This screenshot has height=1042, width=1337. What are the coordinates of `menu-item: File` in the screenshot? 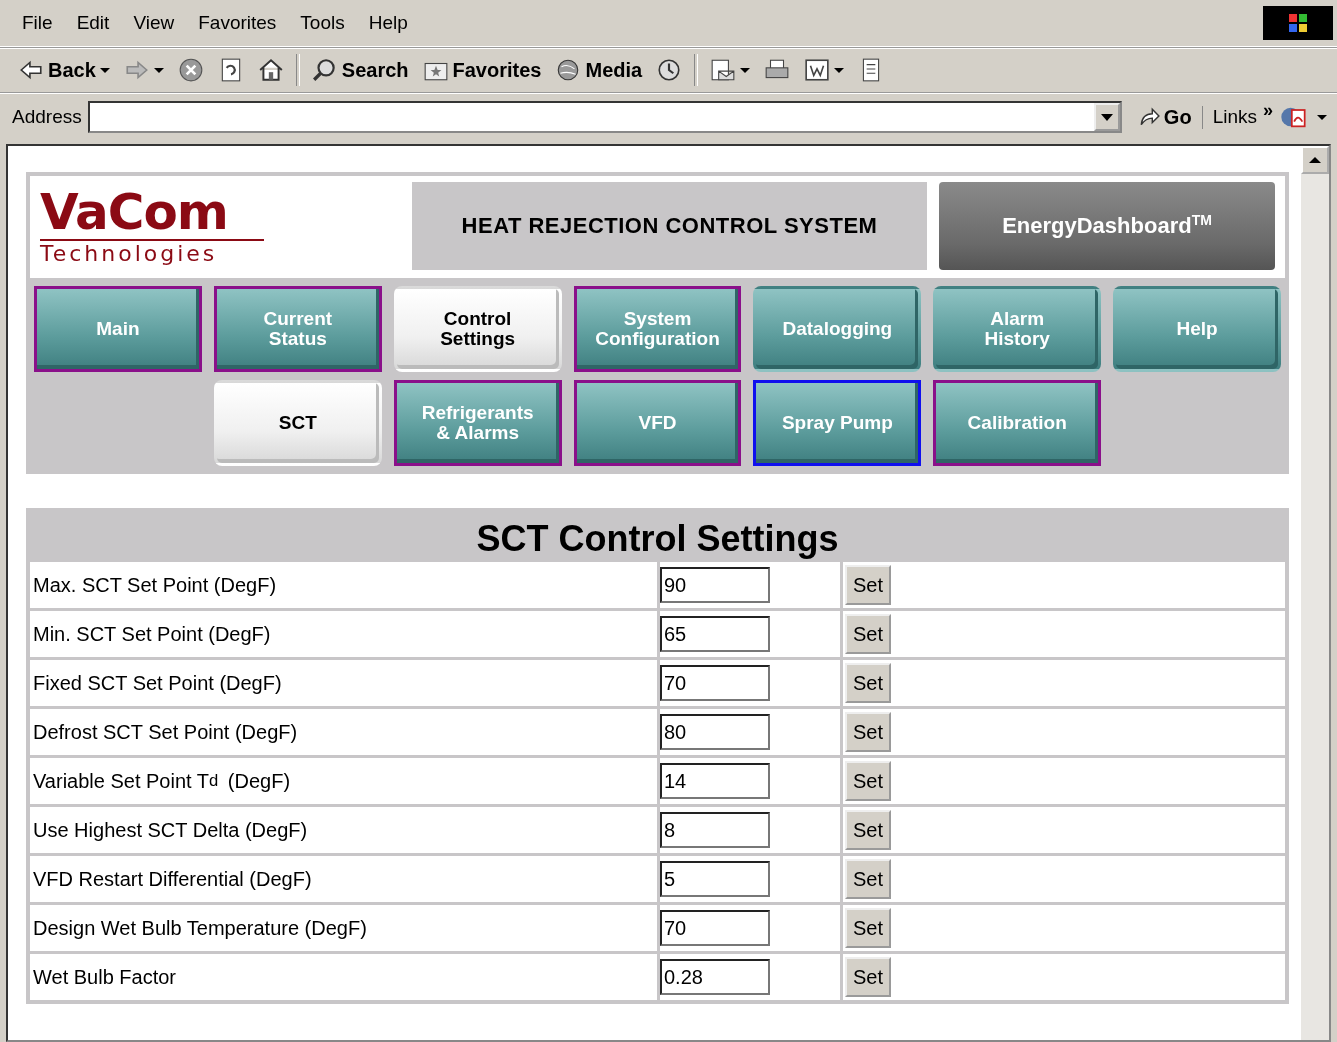 It's located at (37, 23).